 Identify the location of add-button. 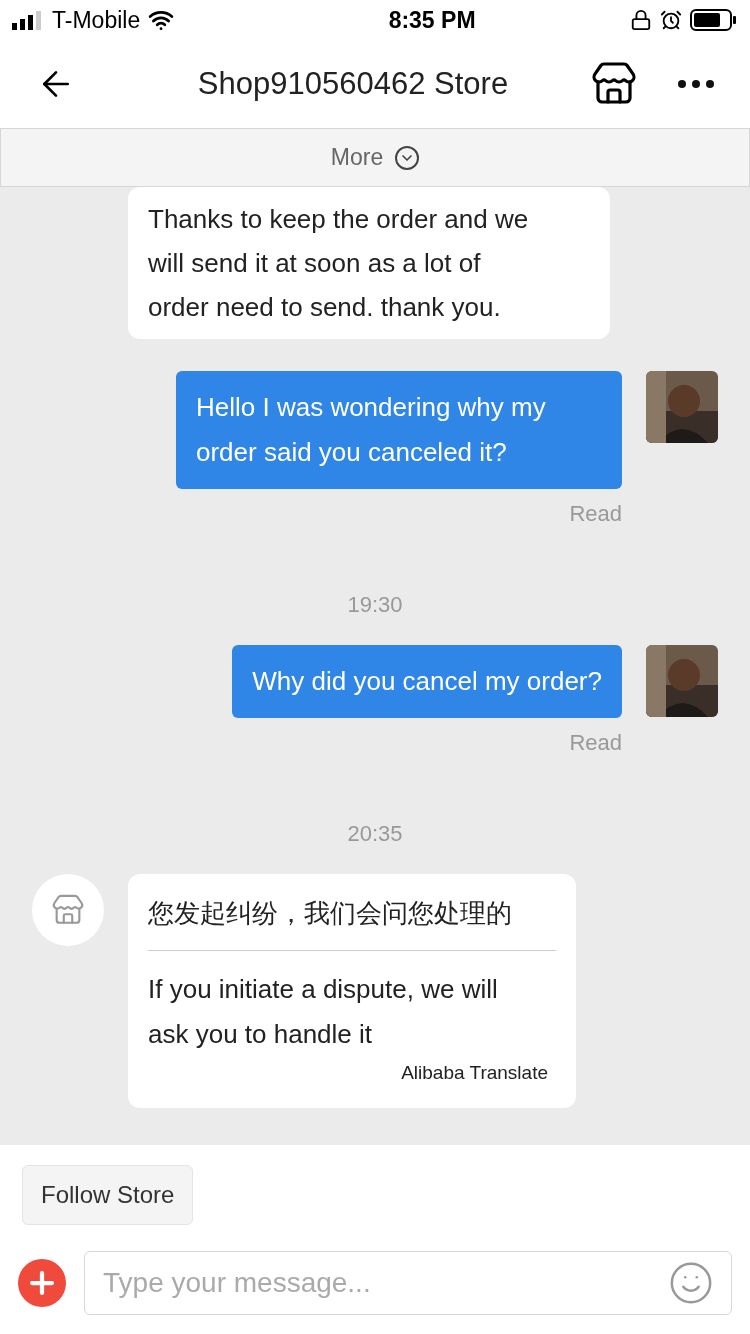
(42, 1283).